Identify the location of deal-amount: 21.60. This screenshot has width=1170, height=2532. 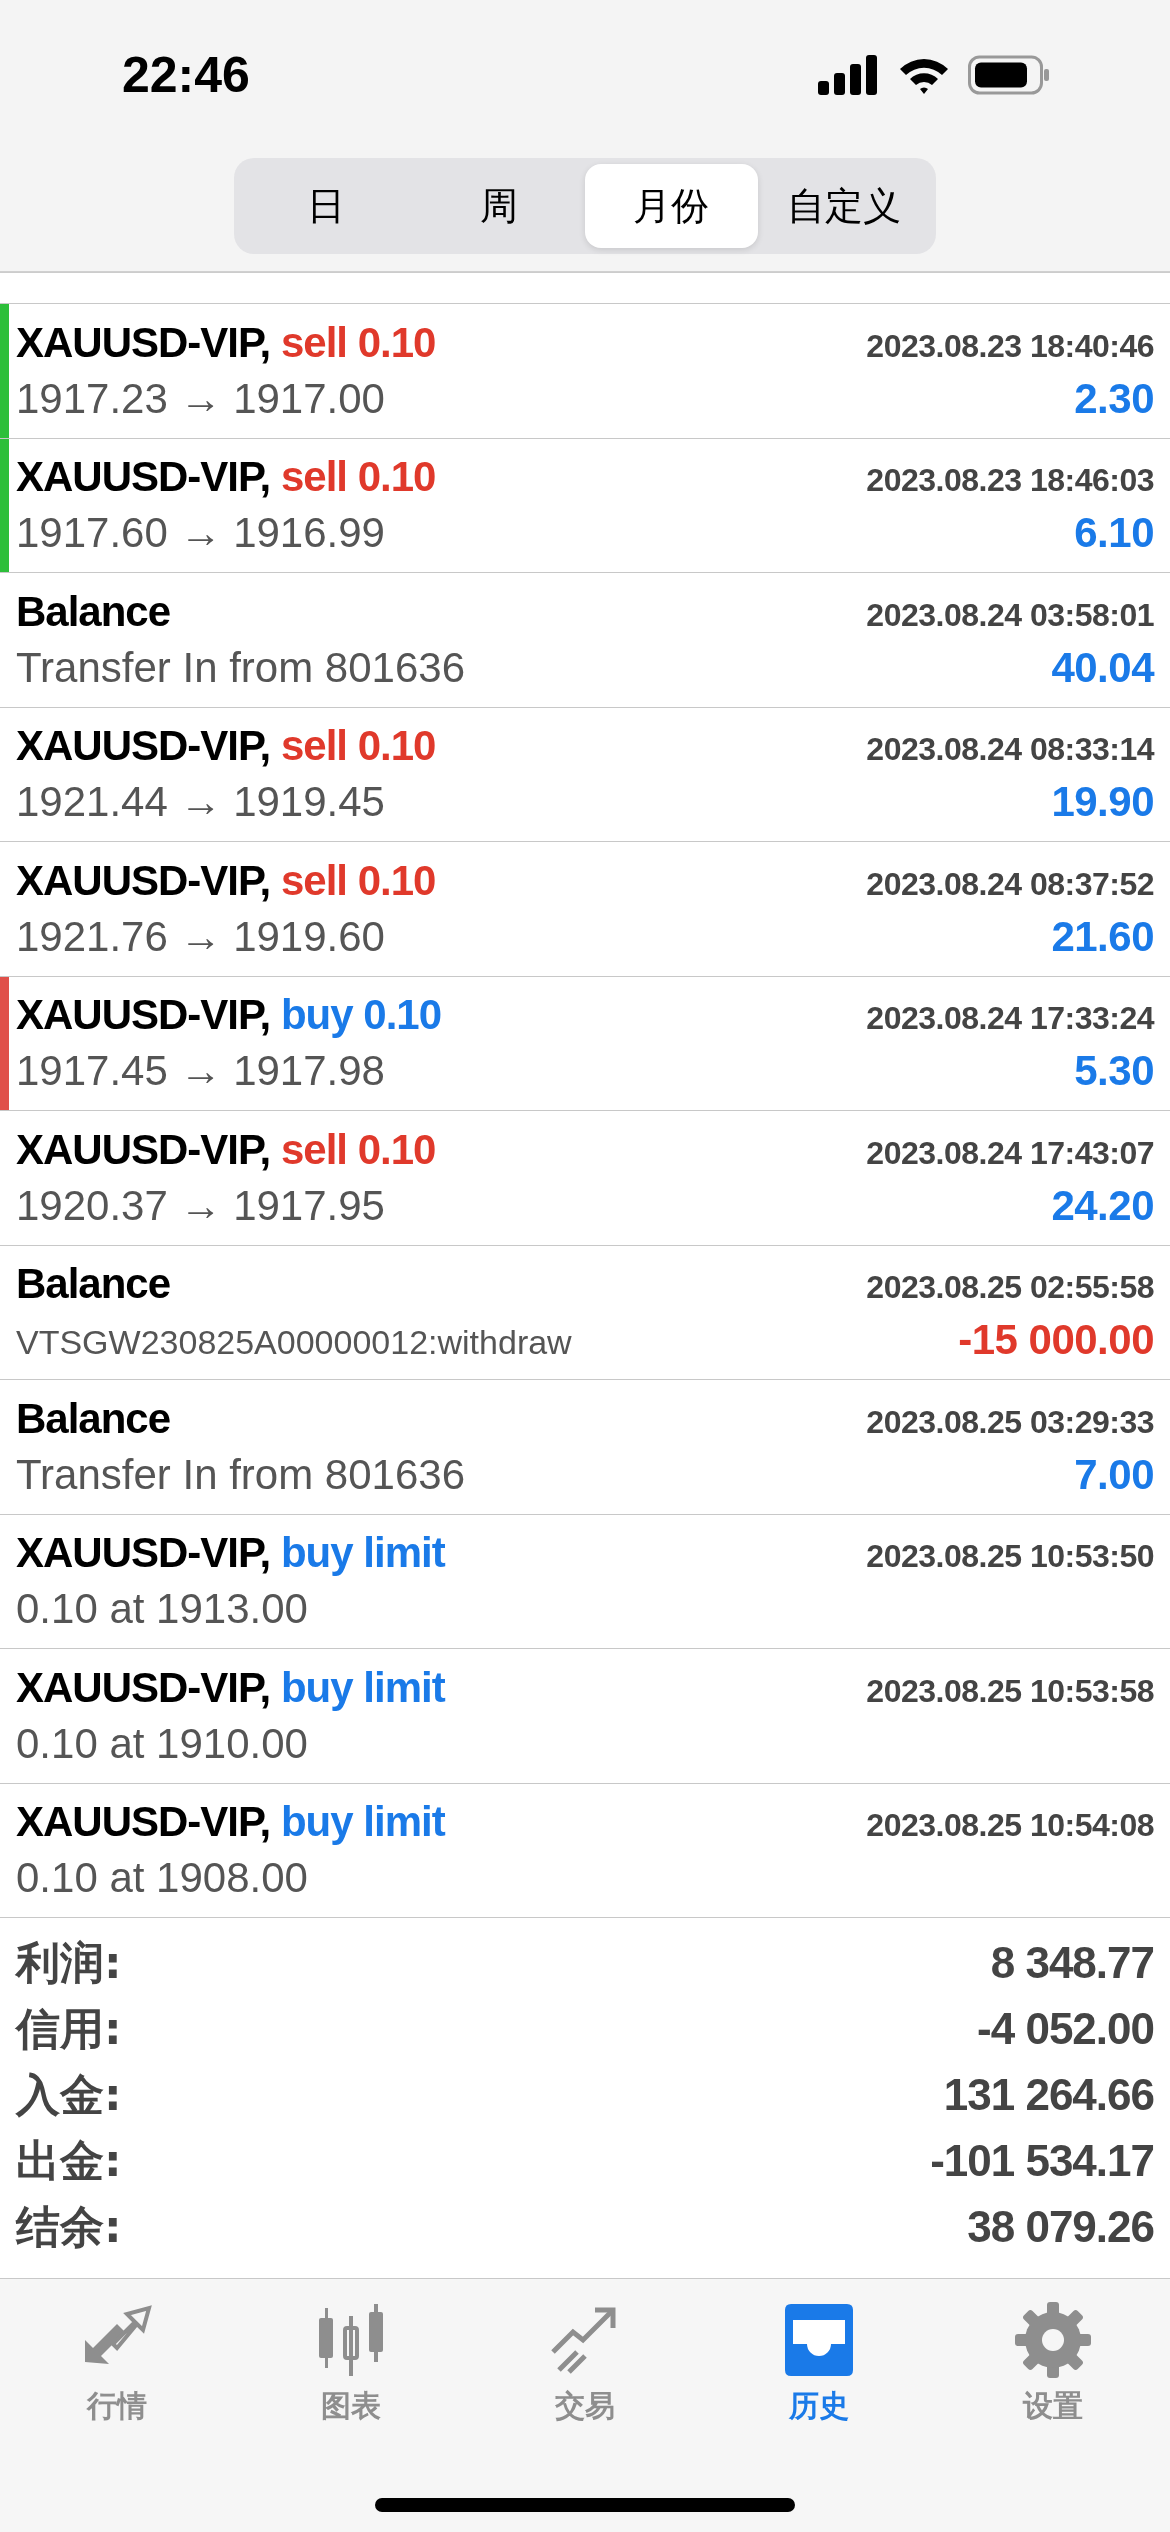
(1102, 936).